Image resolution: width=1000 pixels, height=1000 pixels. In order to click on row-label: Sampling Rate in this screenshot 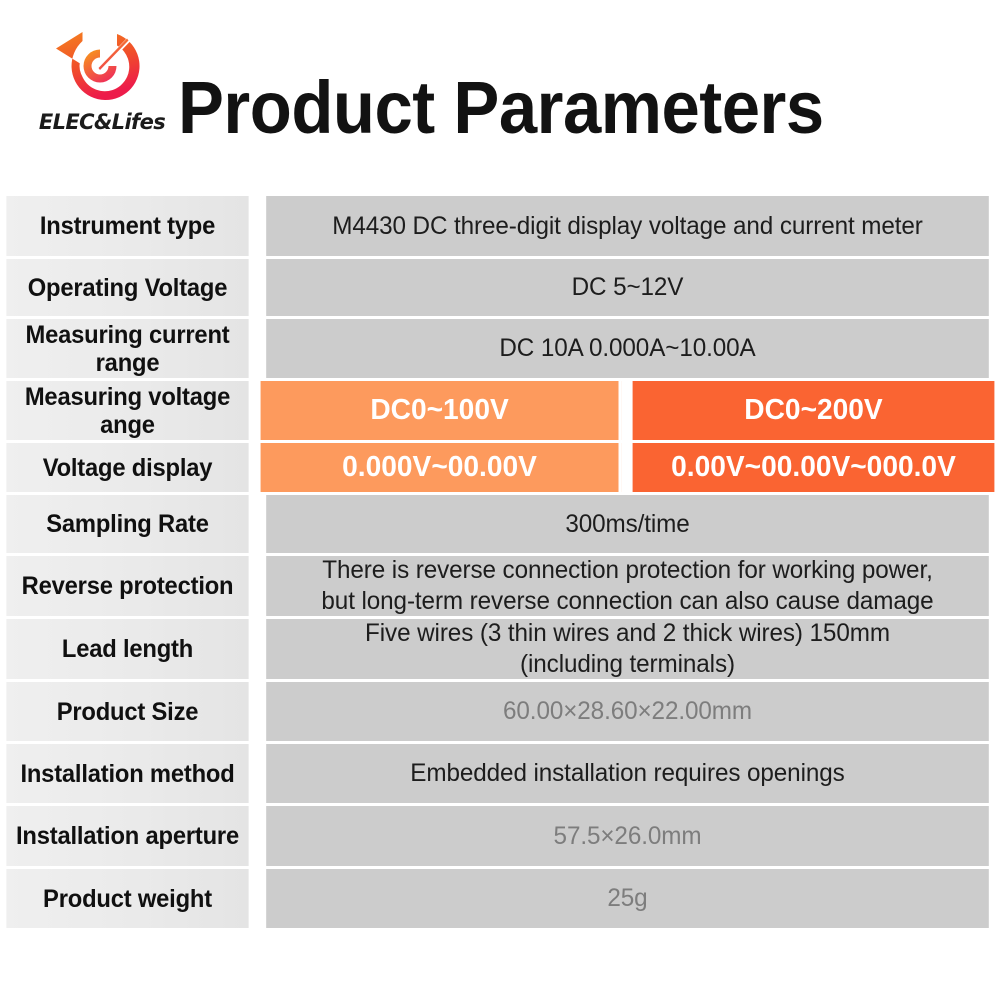, I will do `click(127, 524)`.